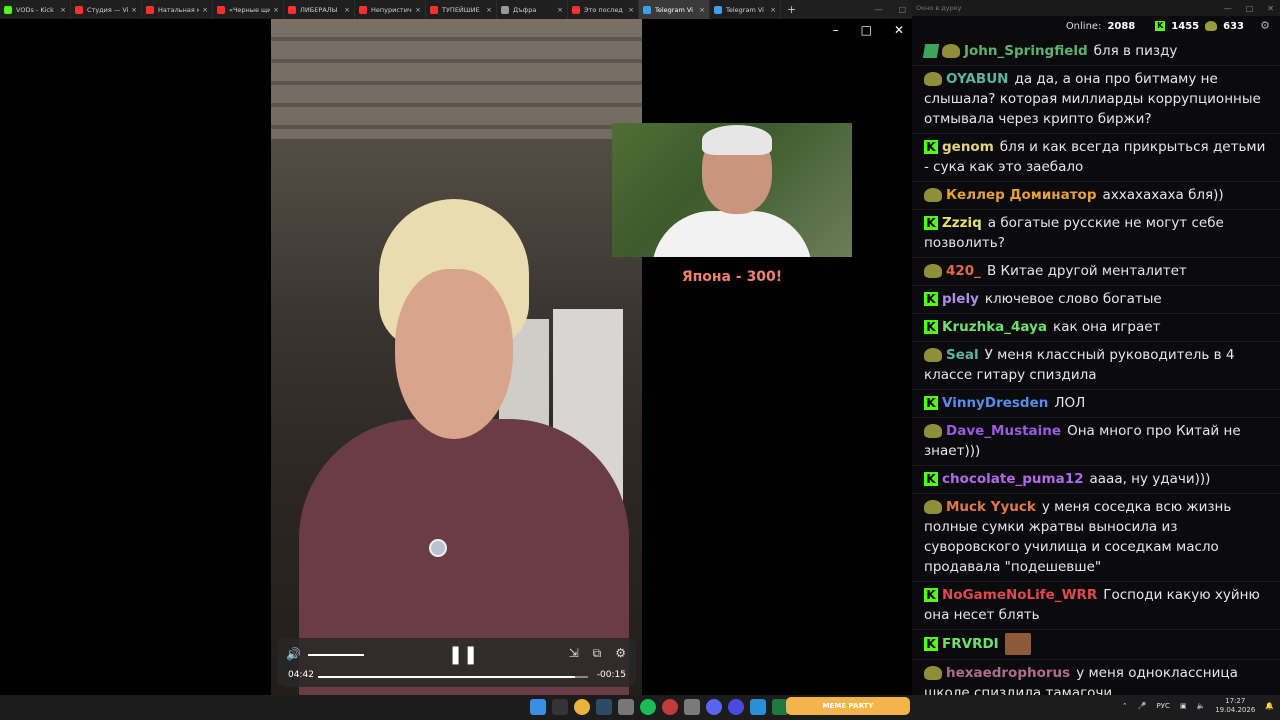 The width and height of the screenshot is (1280, 720). I want to click on chat-username: John_Springfield, so click(1026, 51).